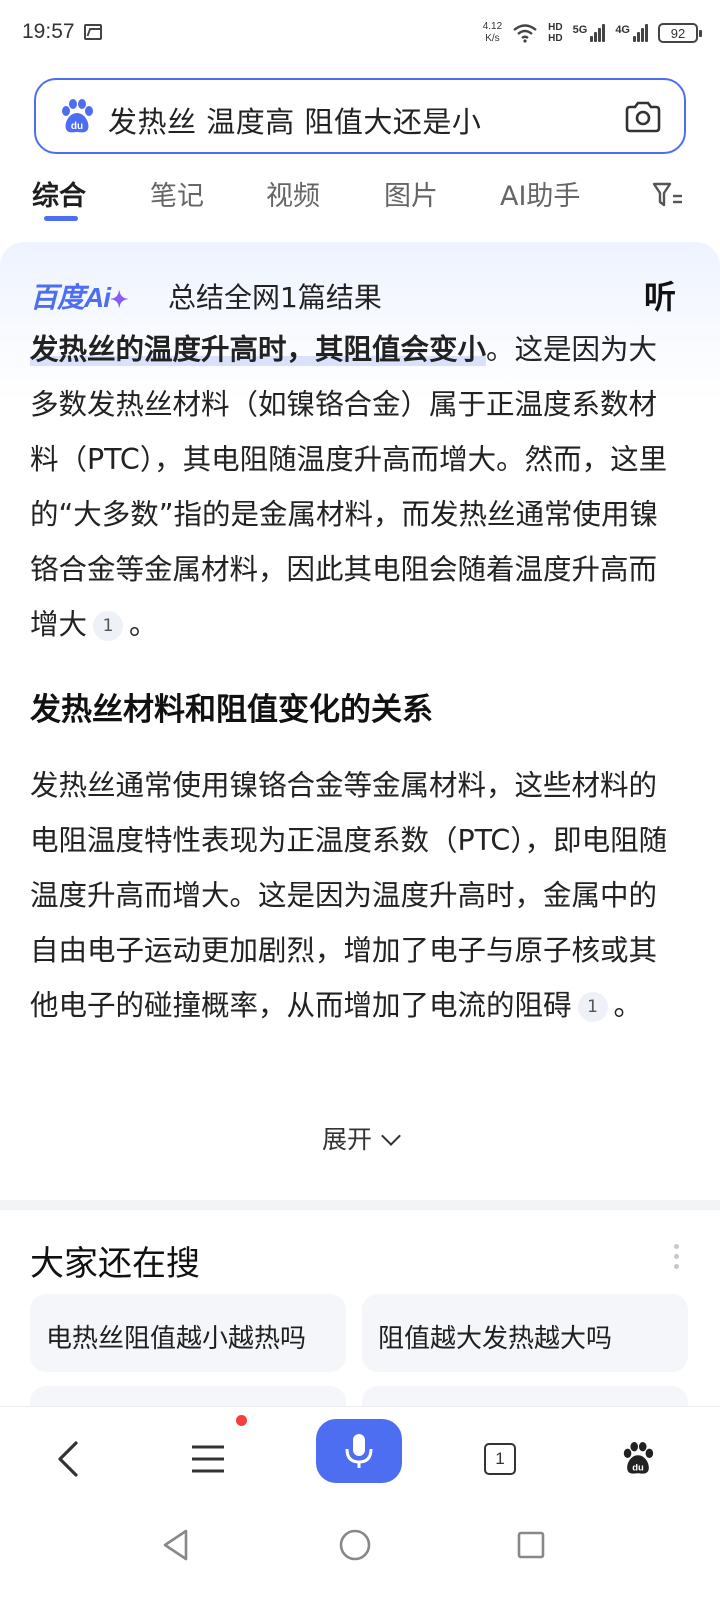 The height and width of the screenshot is (1600, 720). I want to click on search-box: du 发热丝 温度高 阻值大还是小, so click(360, 116).